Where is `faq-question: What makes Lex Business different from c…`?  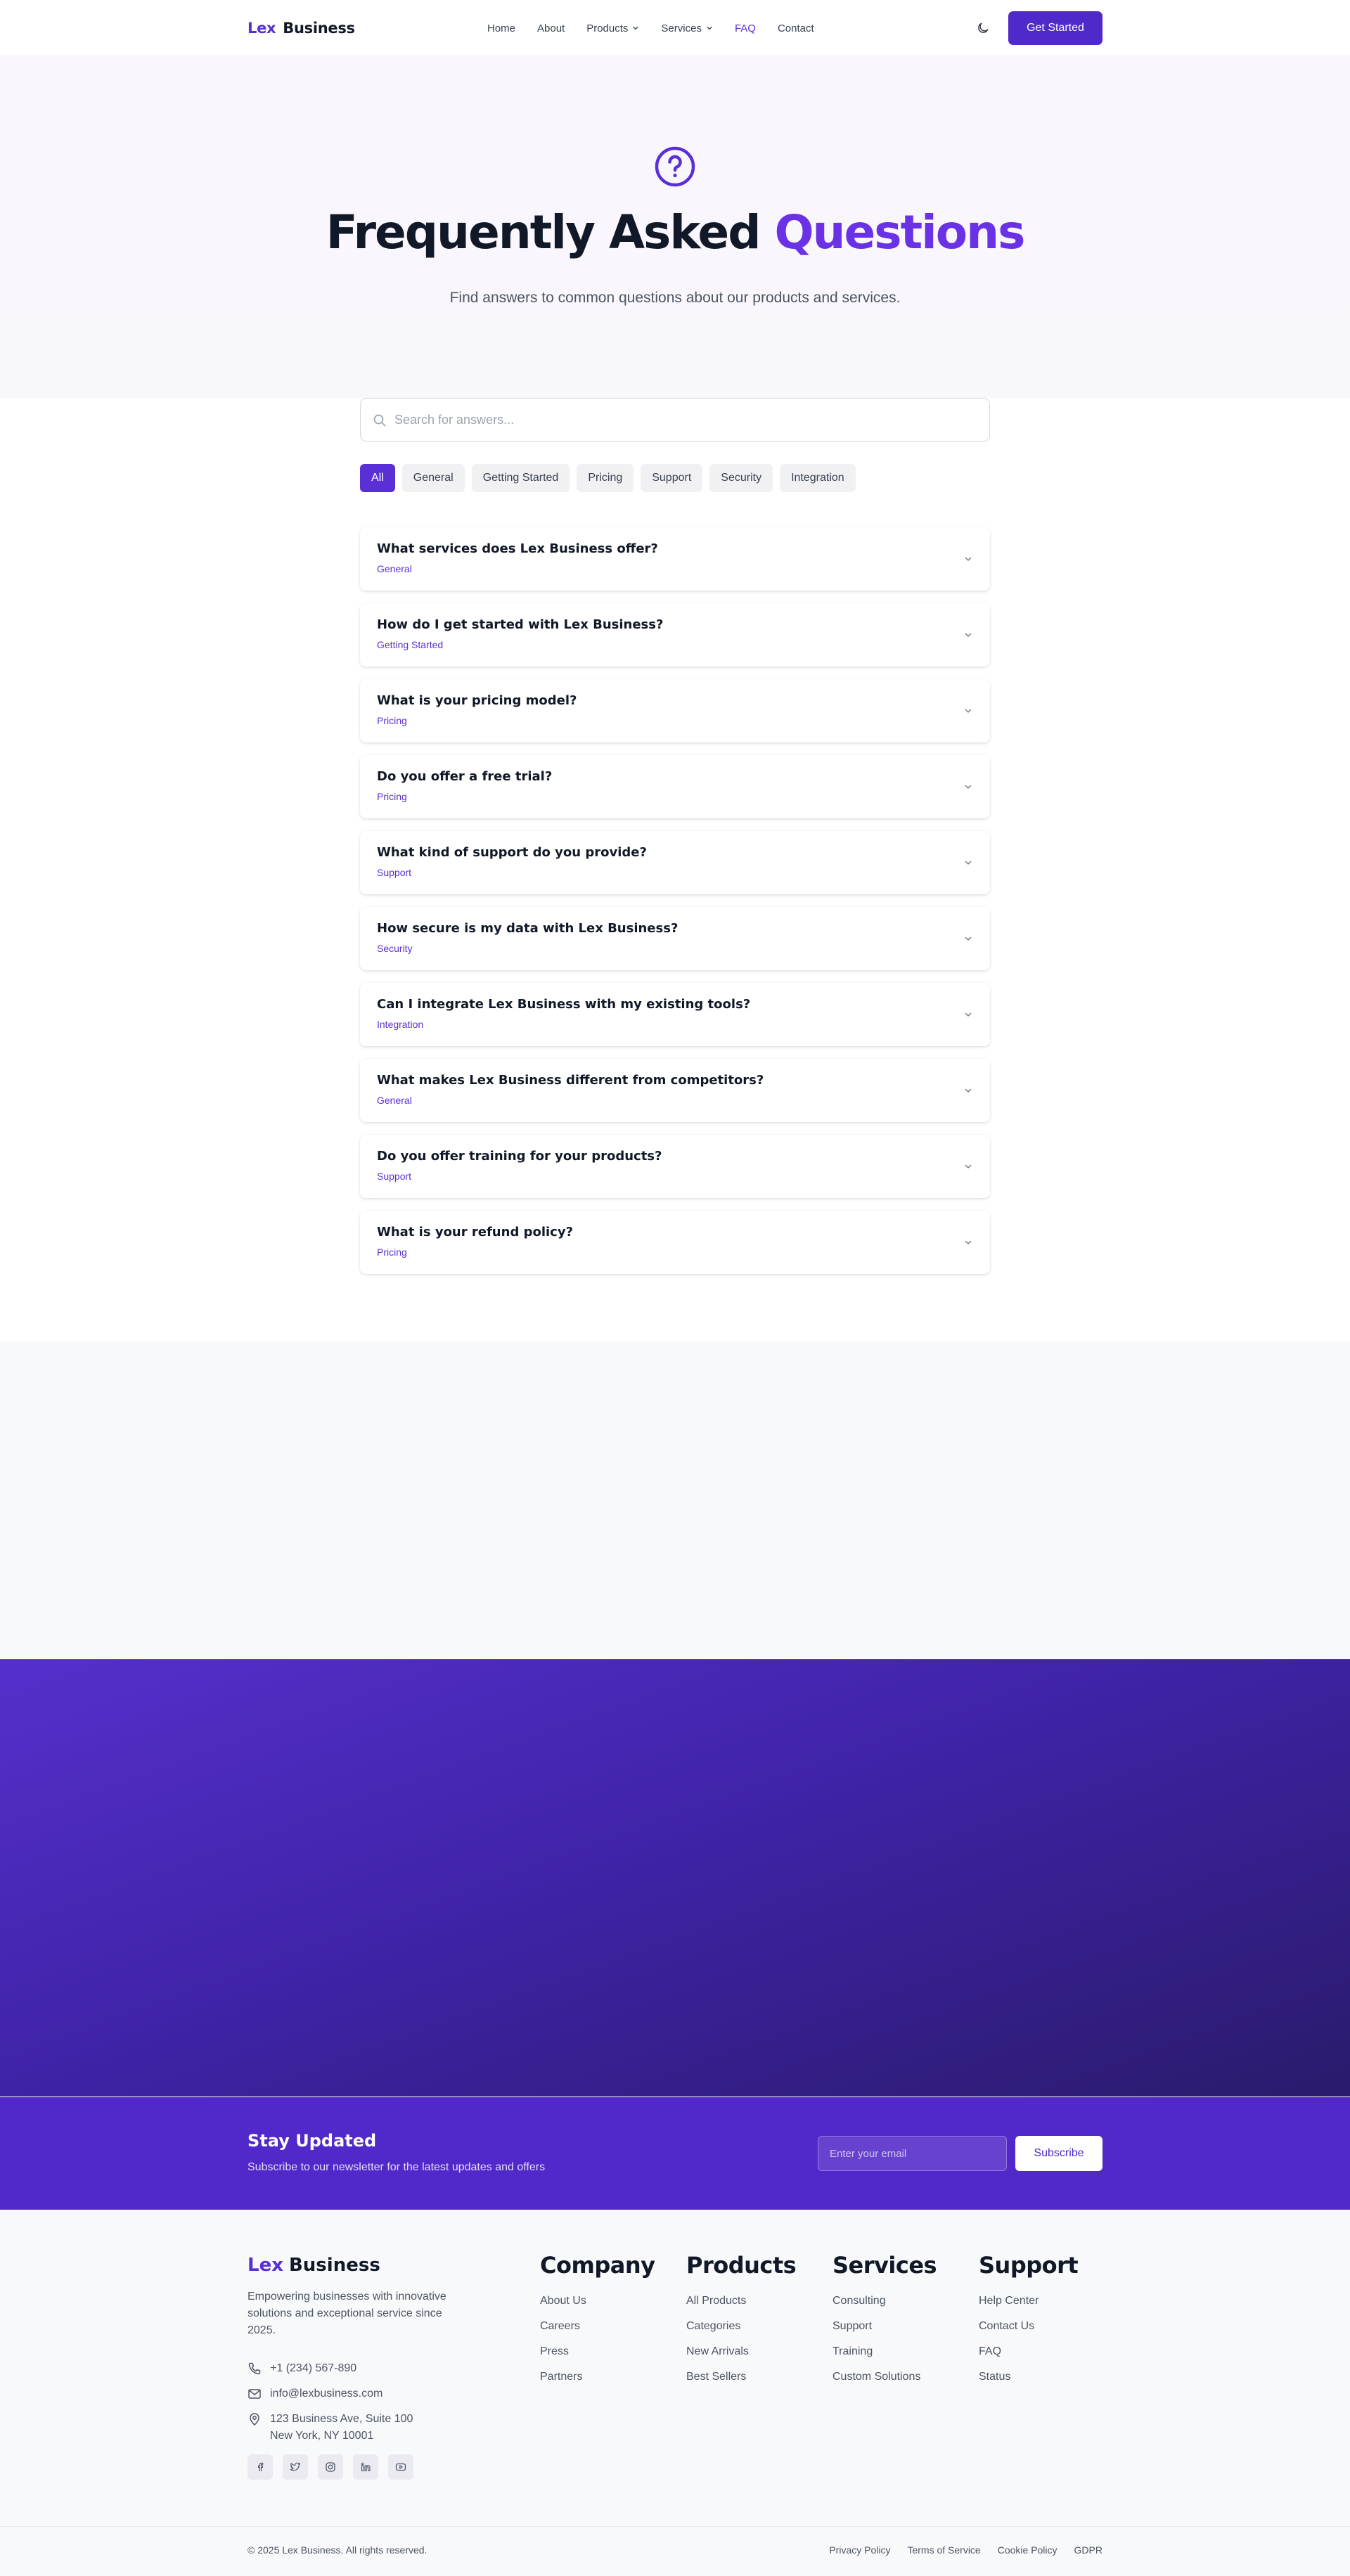
faq-question: What makes Lex Business different from c… is located at coordinates (570, 1080).